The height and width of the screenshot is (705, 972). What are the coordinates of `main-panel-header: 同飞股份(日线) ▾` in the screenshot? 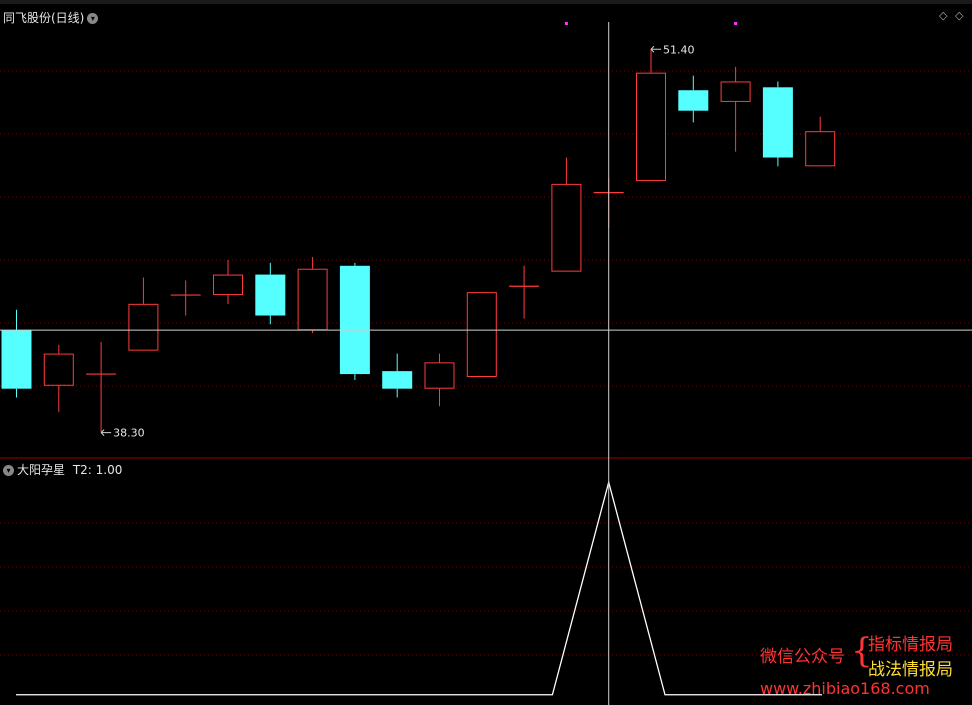 It's located at (51, 17).